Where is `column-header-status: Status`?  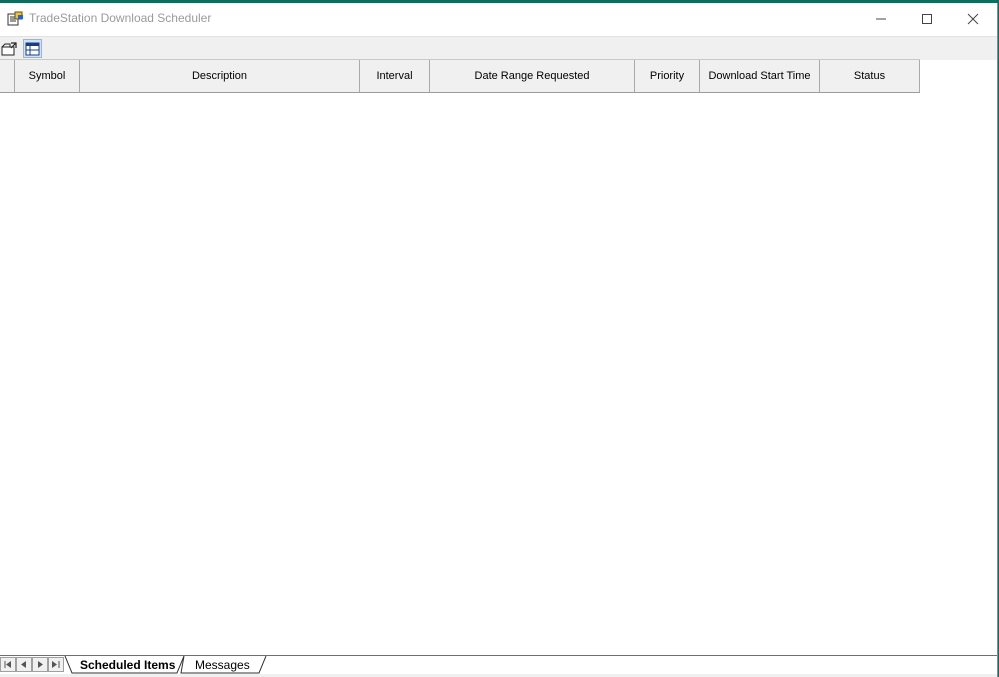
column-header-status: Status is located at coordinates (870, 76).